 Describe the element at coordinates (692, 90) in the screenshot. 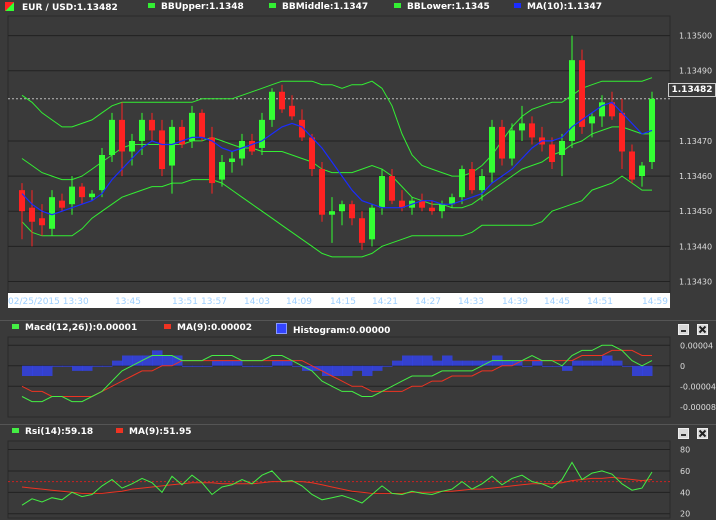

I see `current-price-label: 1.13482` at that location.